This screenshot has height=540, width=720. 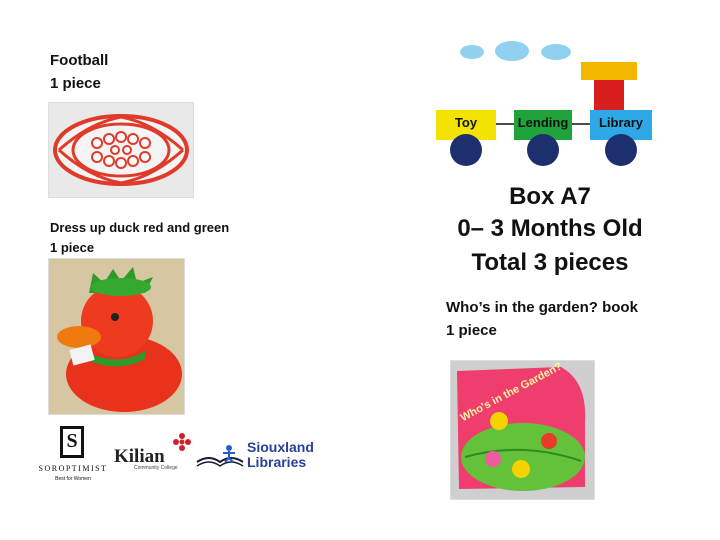 What do you see at coordinates (140, 227) in the screenshot?
I see `item-duck-title: Dress up duck red and green` at bounding box center [140, 227].